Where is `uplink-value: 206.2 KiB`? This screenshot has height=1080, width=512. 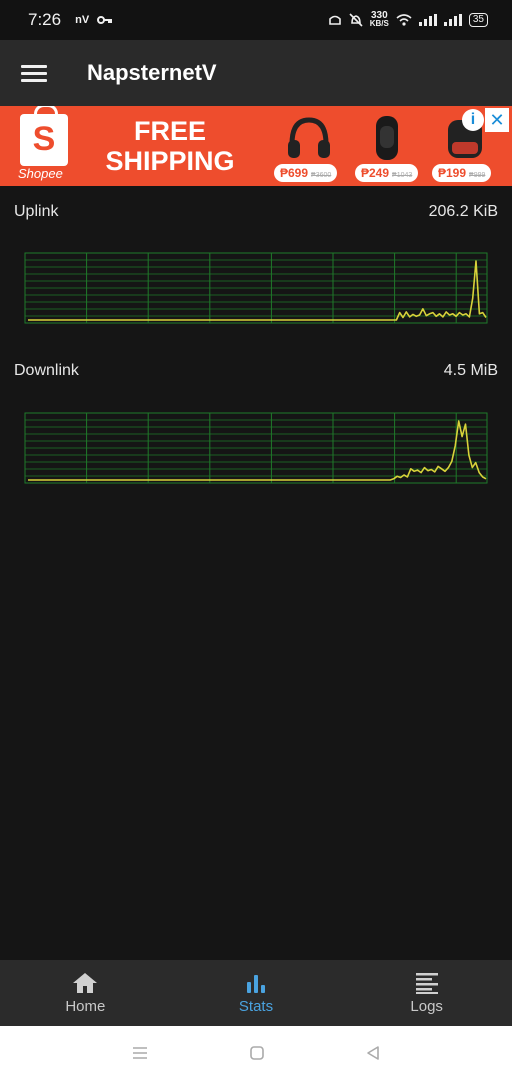 uplink-value: 206.2 KiB is located at coordinates (463, 211).